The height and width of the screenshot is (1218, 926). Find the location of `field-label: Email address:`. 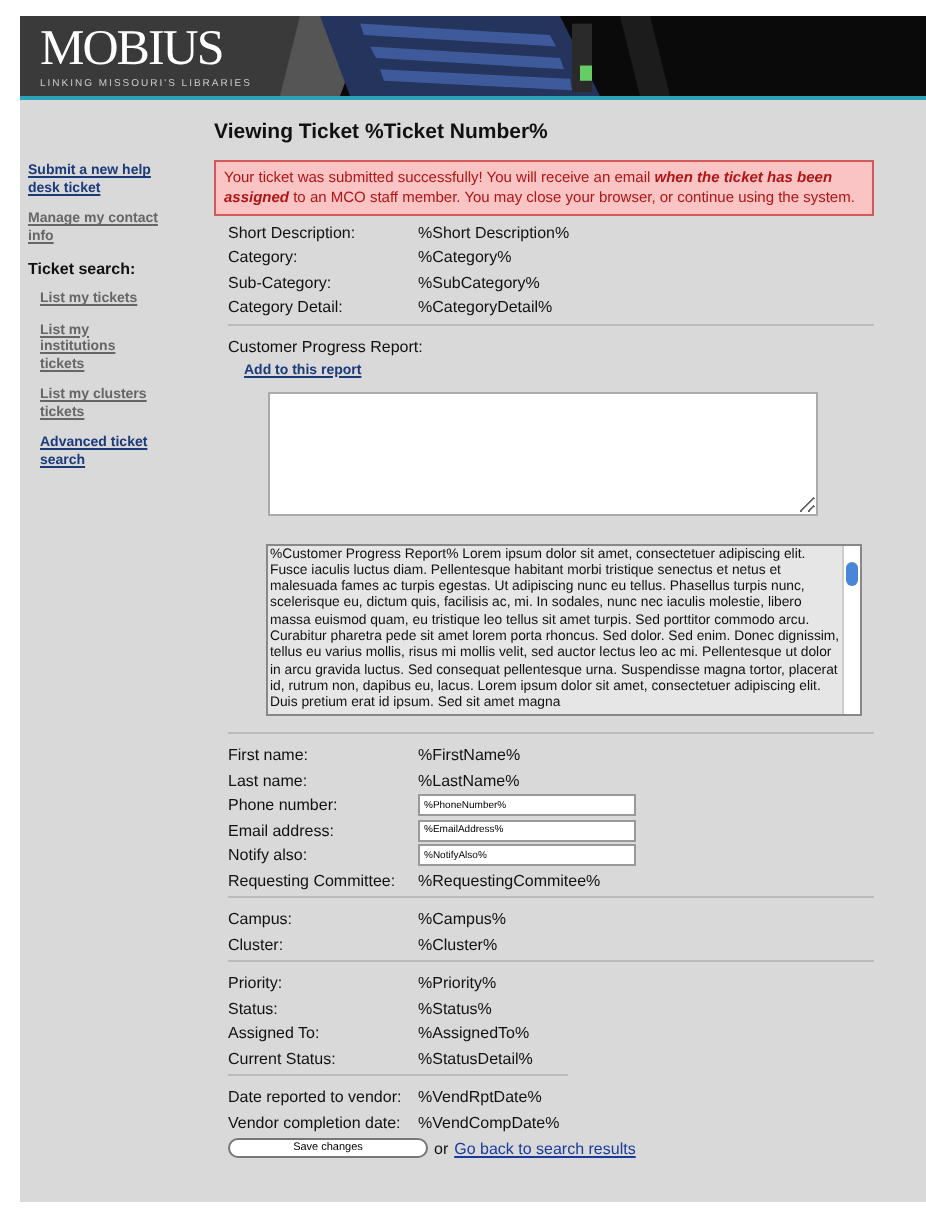

field-label: Email address: is located at coordinates (282, 830).